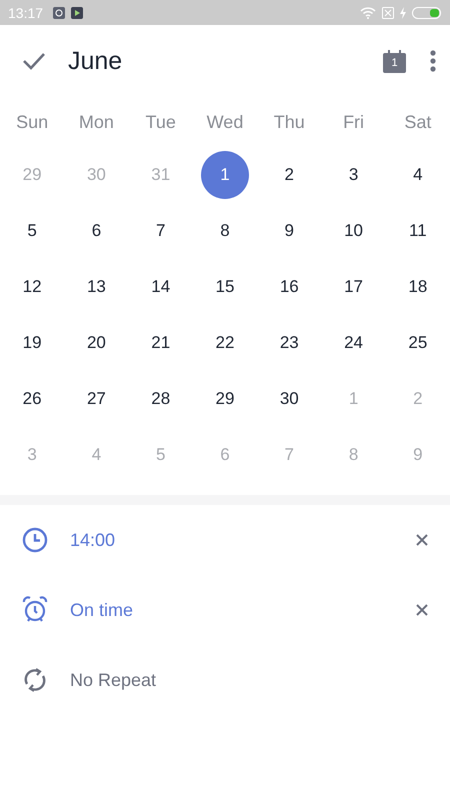 The height and width of the screenshot is (800, 450). What do you see at coordinates (418, 287) in the screenshot?
I see `calendar-day: 18` at bounding box center [418, 287].